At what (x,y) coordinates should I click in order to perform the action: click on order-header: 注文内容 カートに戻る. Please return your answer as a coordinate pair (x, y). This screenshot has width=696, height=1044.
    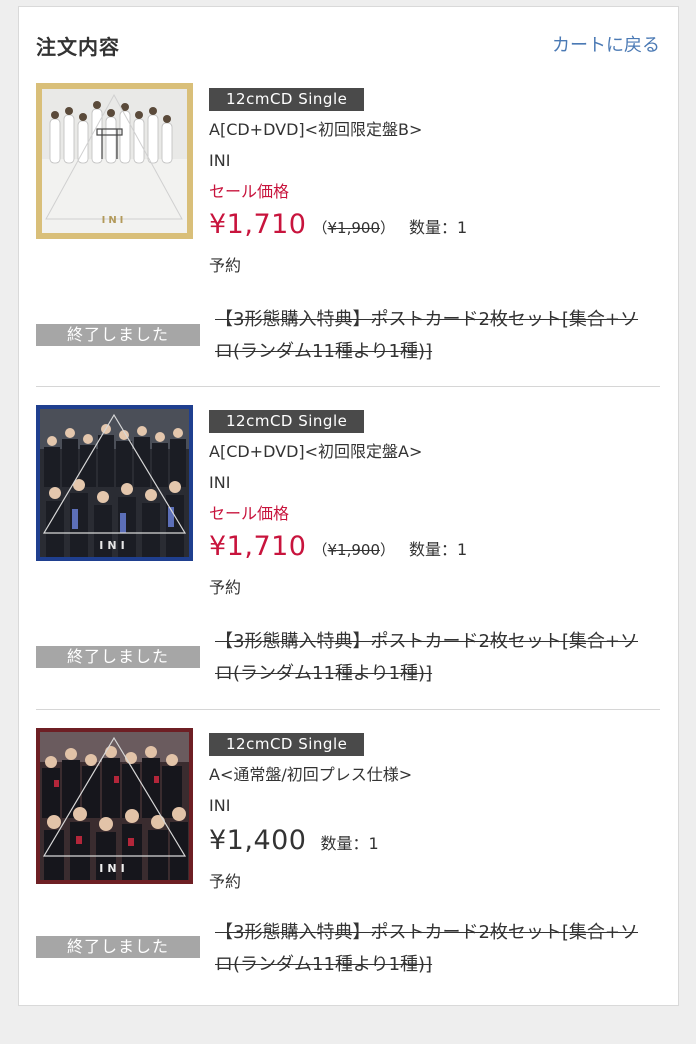
    Looking at the image, I should click on (348, 42).